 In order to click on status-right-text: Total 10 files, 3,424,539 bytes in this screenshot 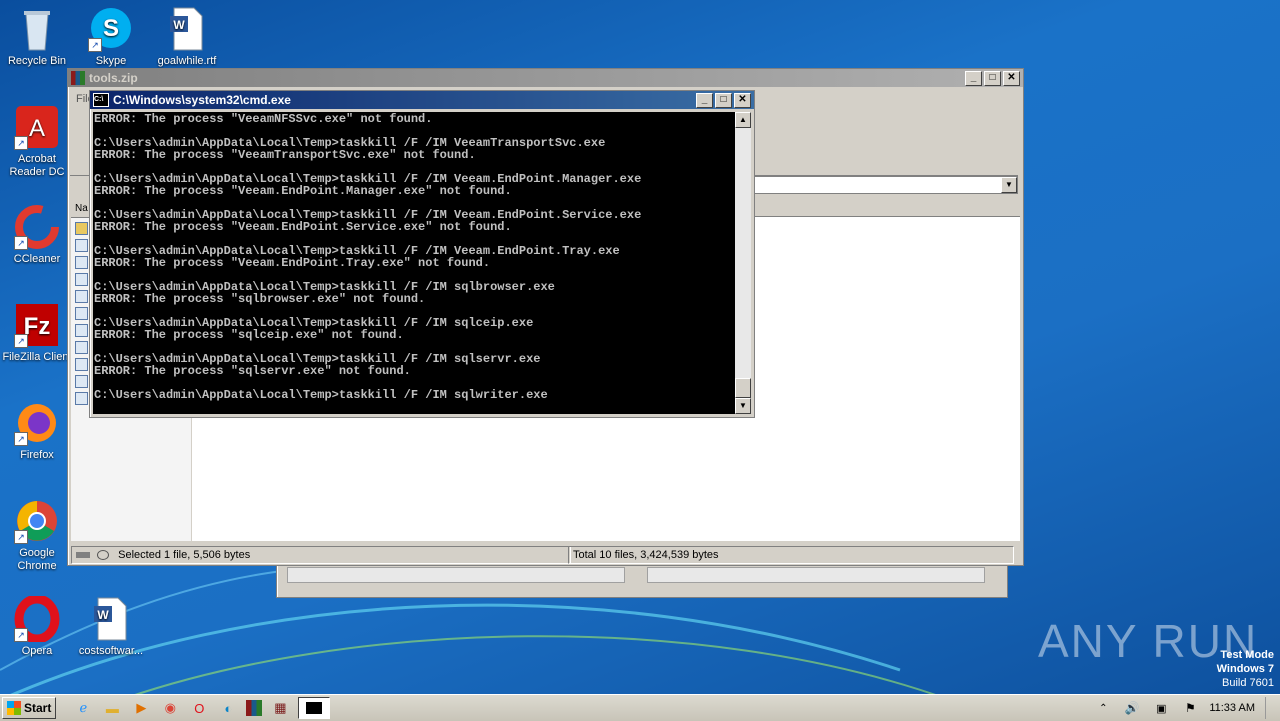, I will do `click(646, 555)`.